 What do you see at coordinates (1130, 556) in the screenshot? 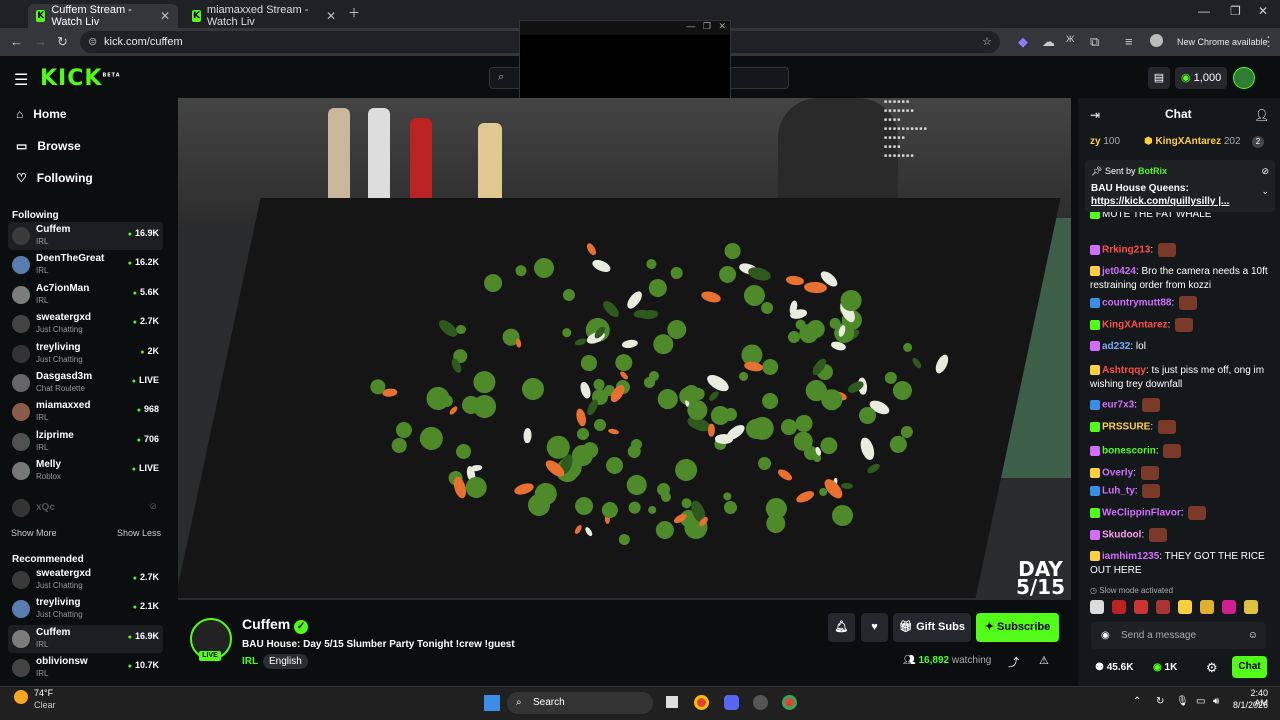
I see `chat-username: iamhim1235` at bounding box center [1130, 556].